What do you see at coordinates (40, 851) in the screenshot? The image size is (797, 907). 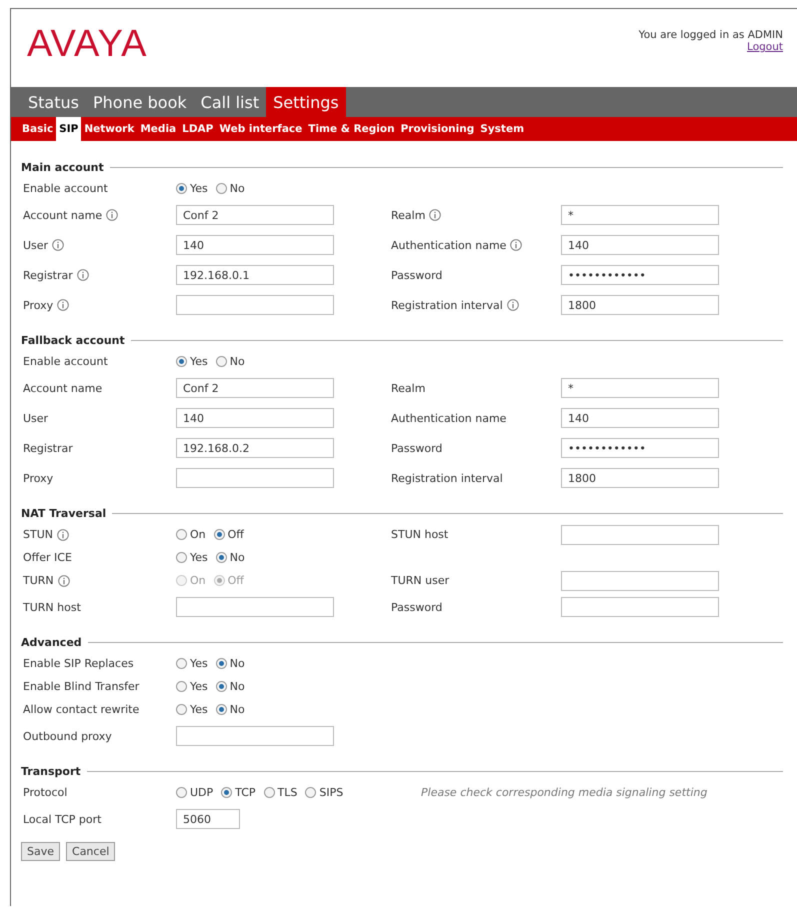 I see `save-button: Save` at bounding box center [40, 851].